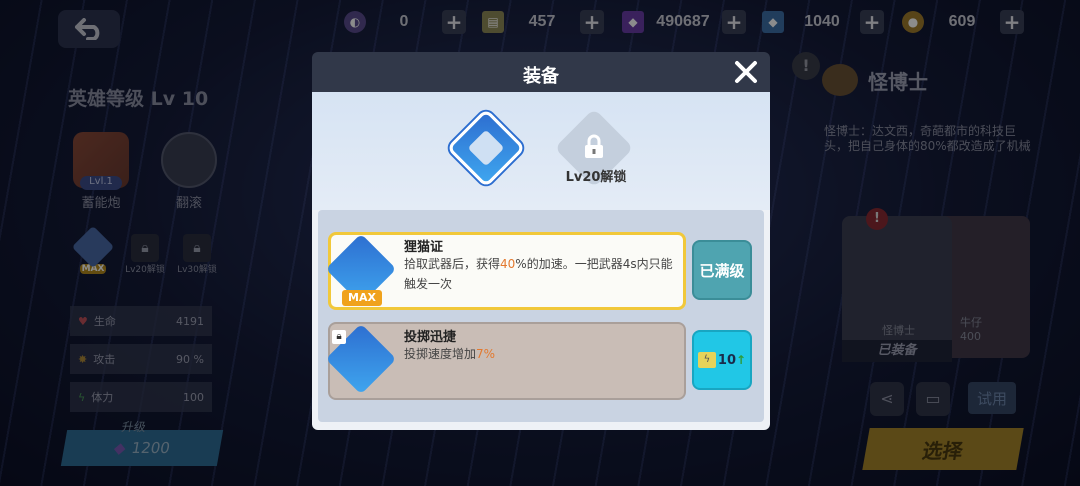 This screenshot has width=1080, height=486. Describe the element at coordinates (727, 360) in the screenshot. I see `cost-value: 10` at that location.